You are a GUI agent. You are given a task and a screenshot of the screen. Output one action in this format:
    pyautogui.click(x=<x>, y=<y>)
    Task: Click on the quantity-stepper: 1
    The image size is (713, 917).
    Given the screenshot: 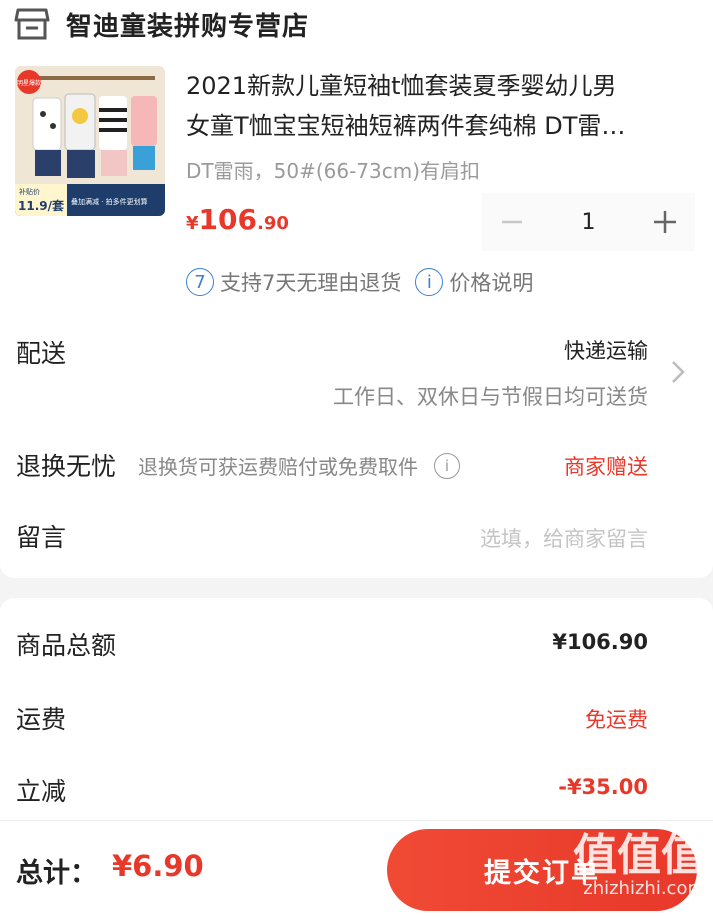 What is the action you would take?
    pyautogui.click(x=588, y=222)
    